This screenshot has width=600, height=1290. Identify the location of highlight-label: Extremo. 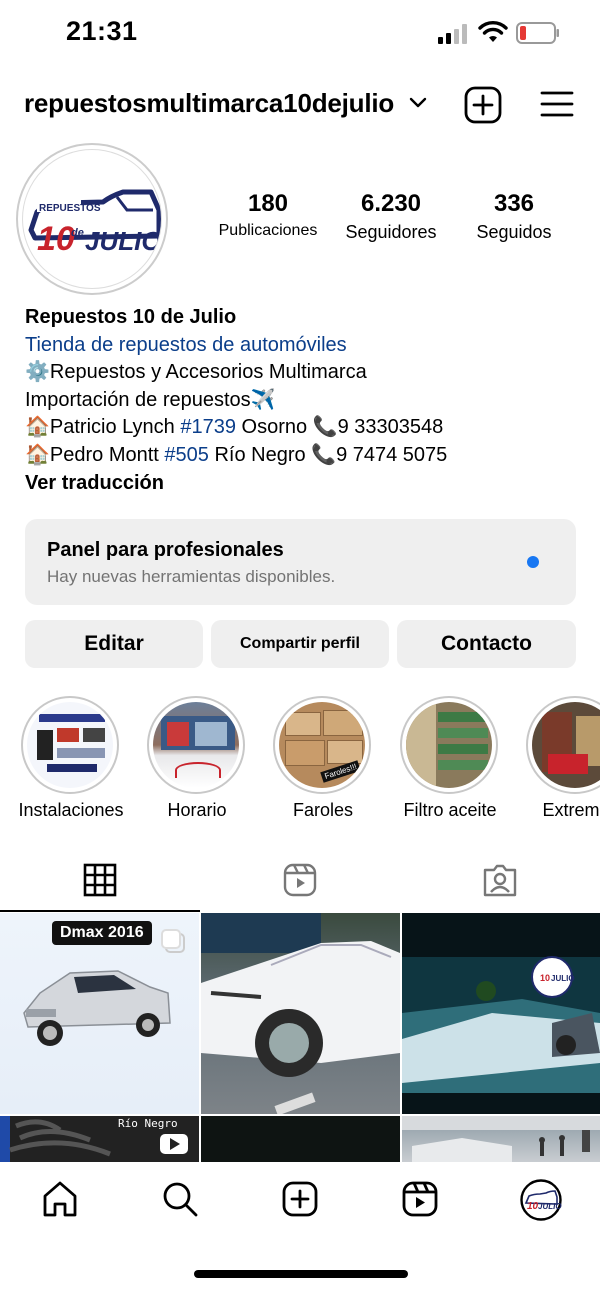
(571, 810).